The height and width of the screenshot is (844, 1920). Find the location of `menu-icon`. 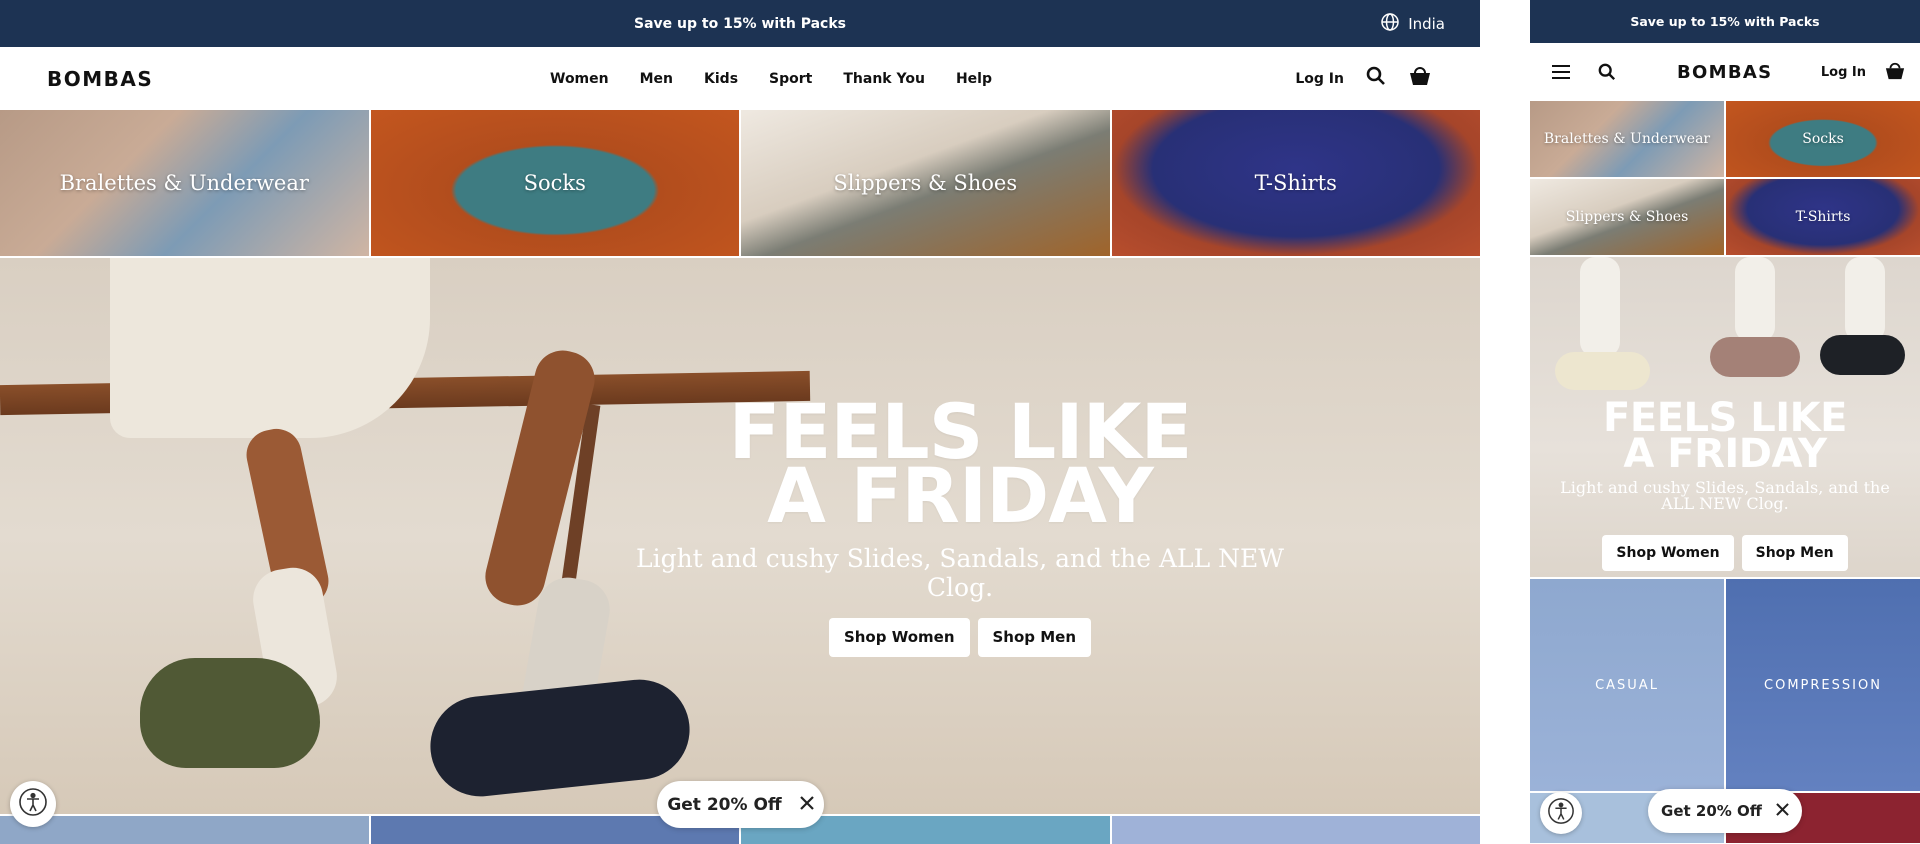

menu-icon is located at coordinates (1561, 74).